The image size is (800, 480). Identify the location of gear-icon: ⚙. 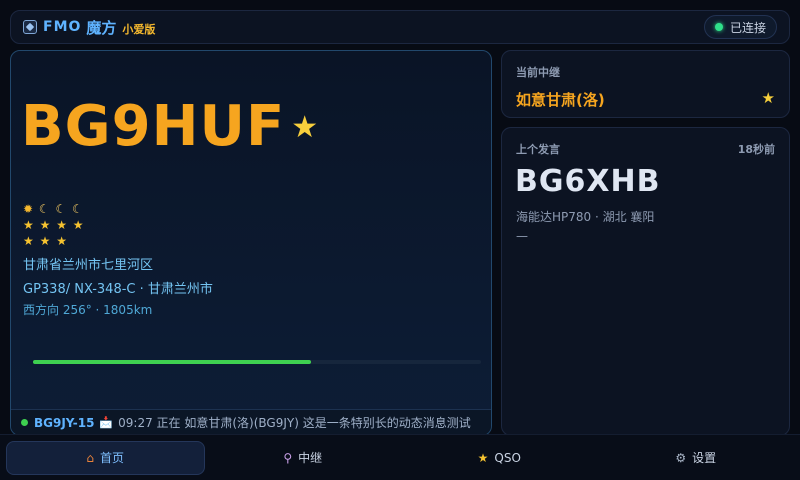
(681, 457).